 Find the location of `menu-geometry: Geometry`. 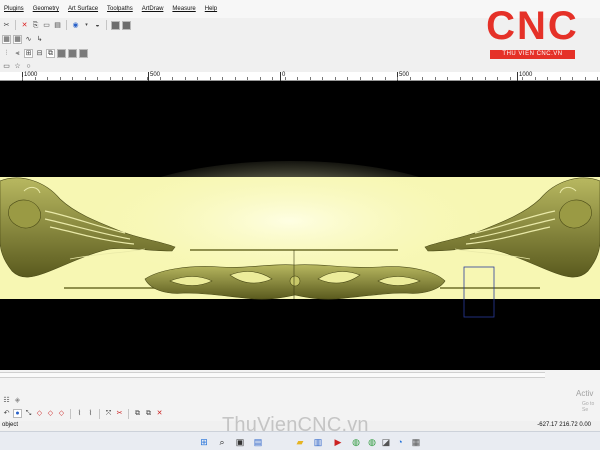

menu-geometry: Geometry is located at coordinates (46, 9).